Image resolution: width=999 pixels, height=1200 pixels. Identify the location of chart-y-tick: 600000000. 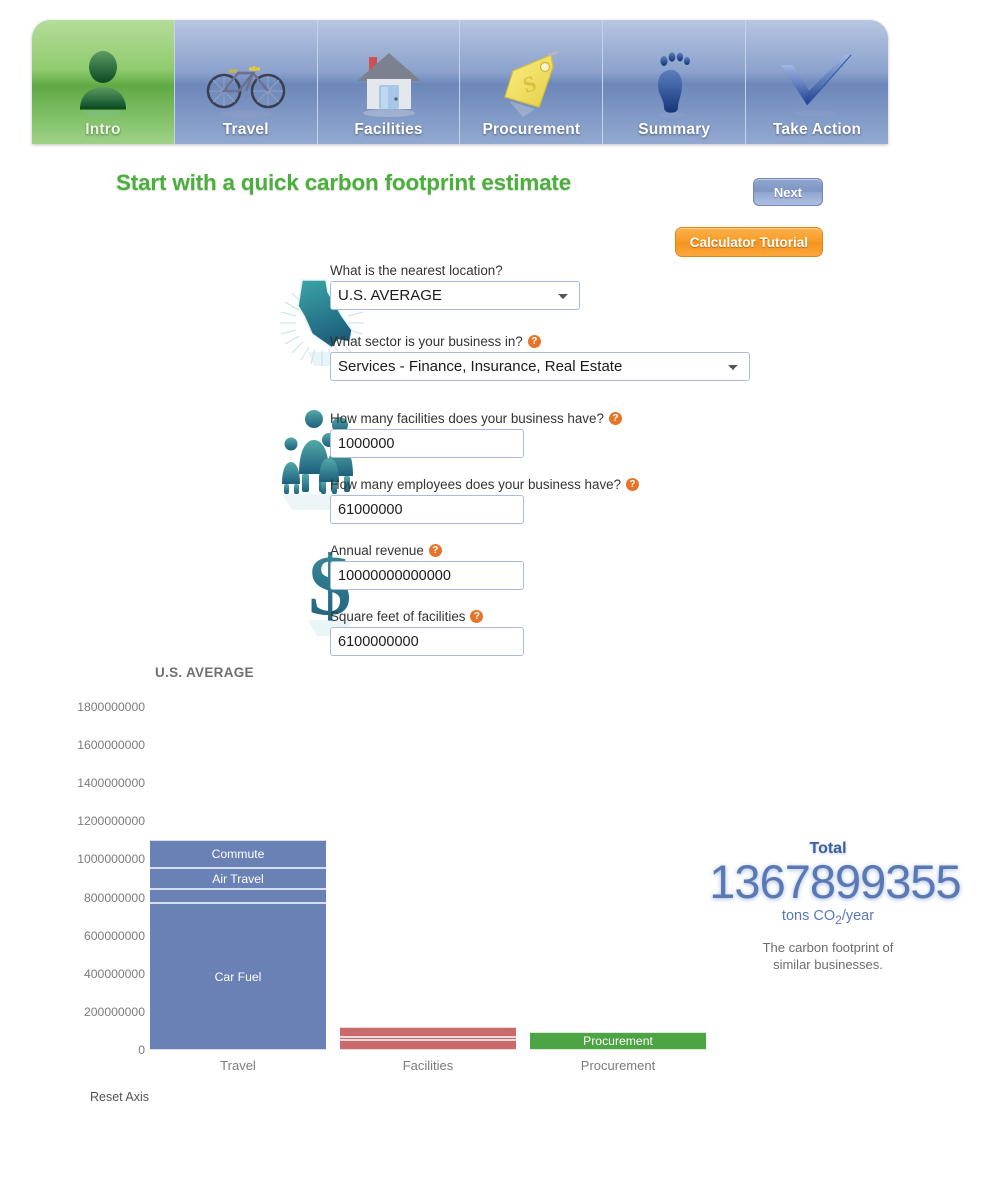
(114, 935).